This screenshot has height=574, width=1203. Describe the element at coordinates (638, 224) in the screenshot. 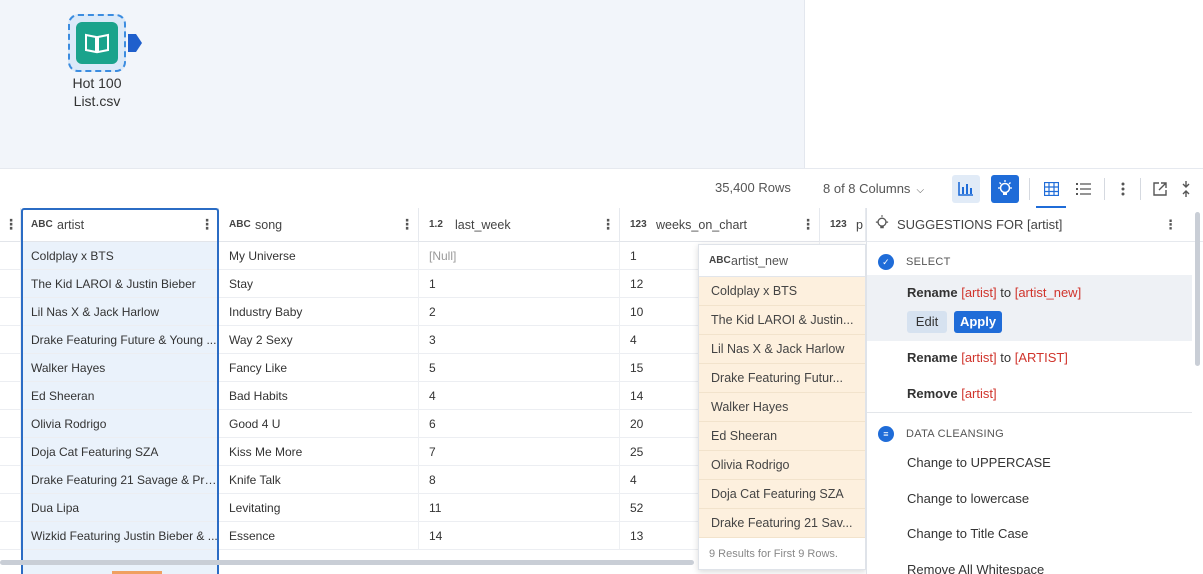

I see `number-type-icon: 123` at that location.